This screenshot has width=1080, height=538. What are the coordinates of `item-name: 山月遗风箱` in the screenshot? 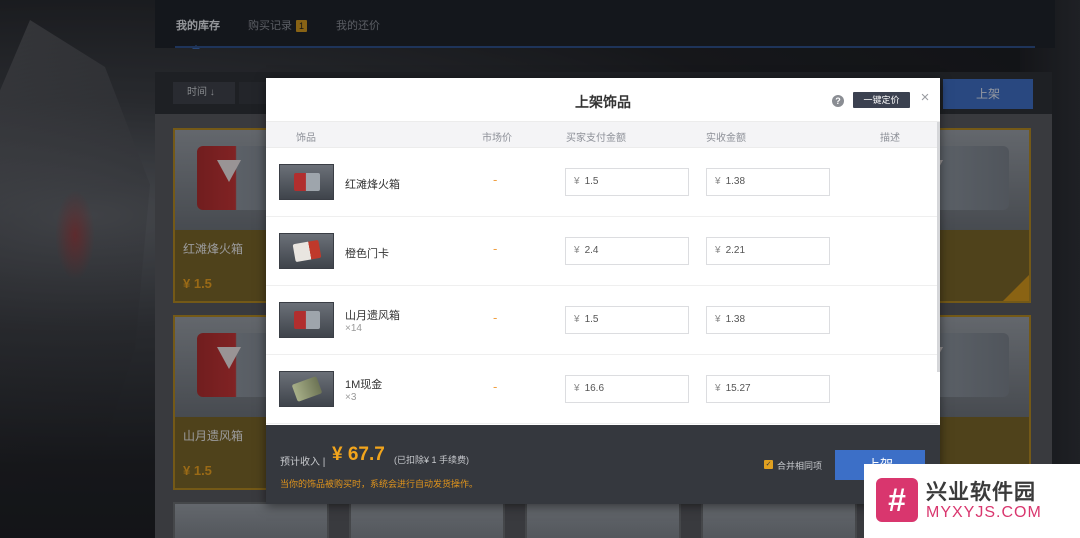 It's located at (372, 316).